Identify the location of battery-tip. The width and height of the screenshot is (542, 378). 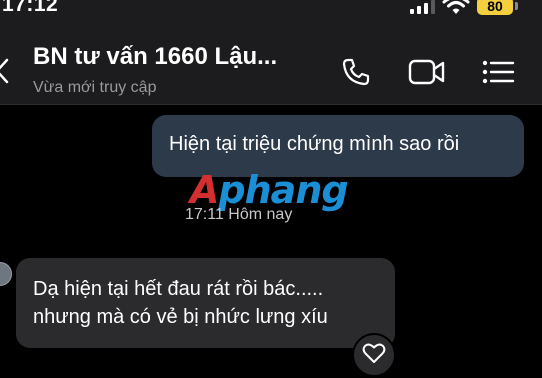
(516, 6).